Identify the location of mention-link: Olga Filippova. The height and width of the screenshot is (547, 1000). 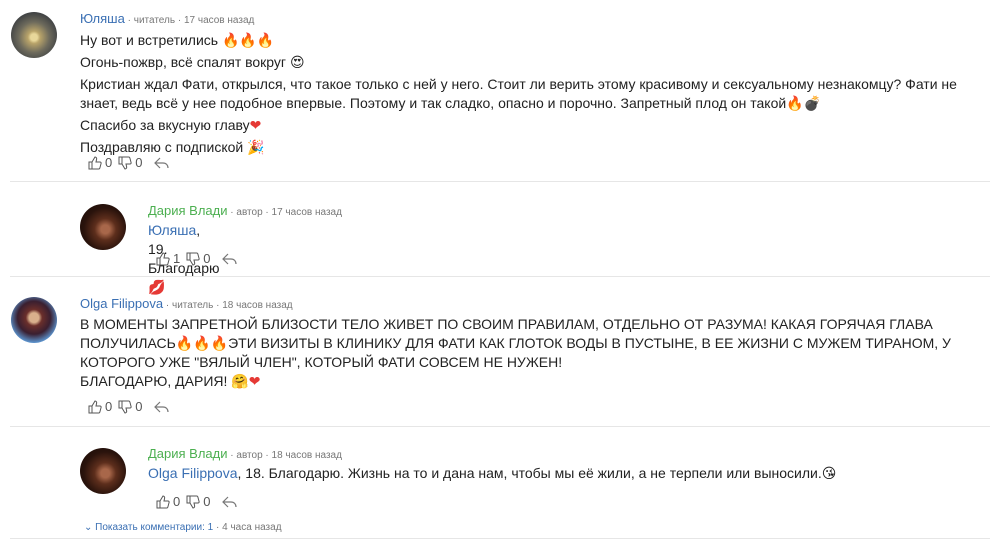
(193, 473).